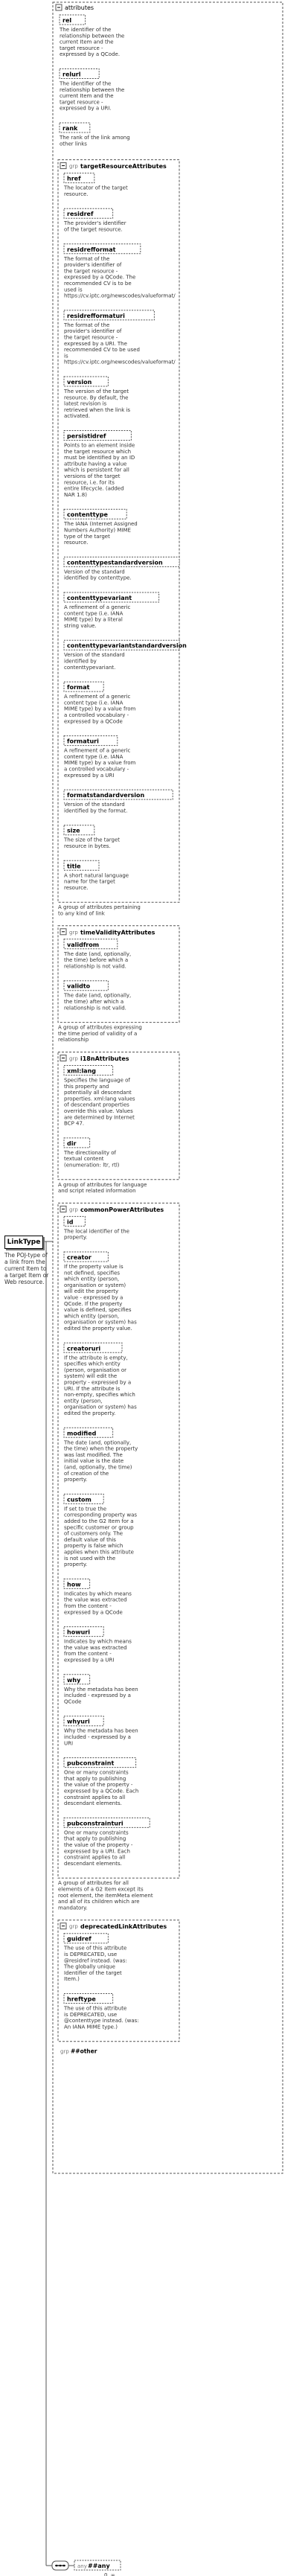 Image resolution: width=308 pixels, height=2576 pixels. Describe the element at coordinates (95, 1823) in the screenshot. I see `attribute-name: pubconstrainturi` at that location.